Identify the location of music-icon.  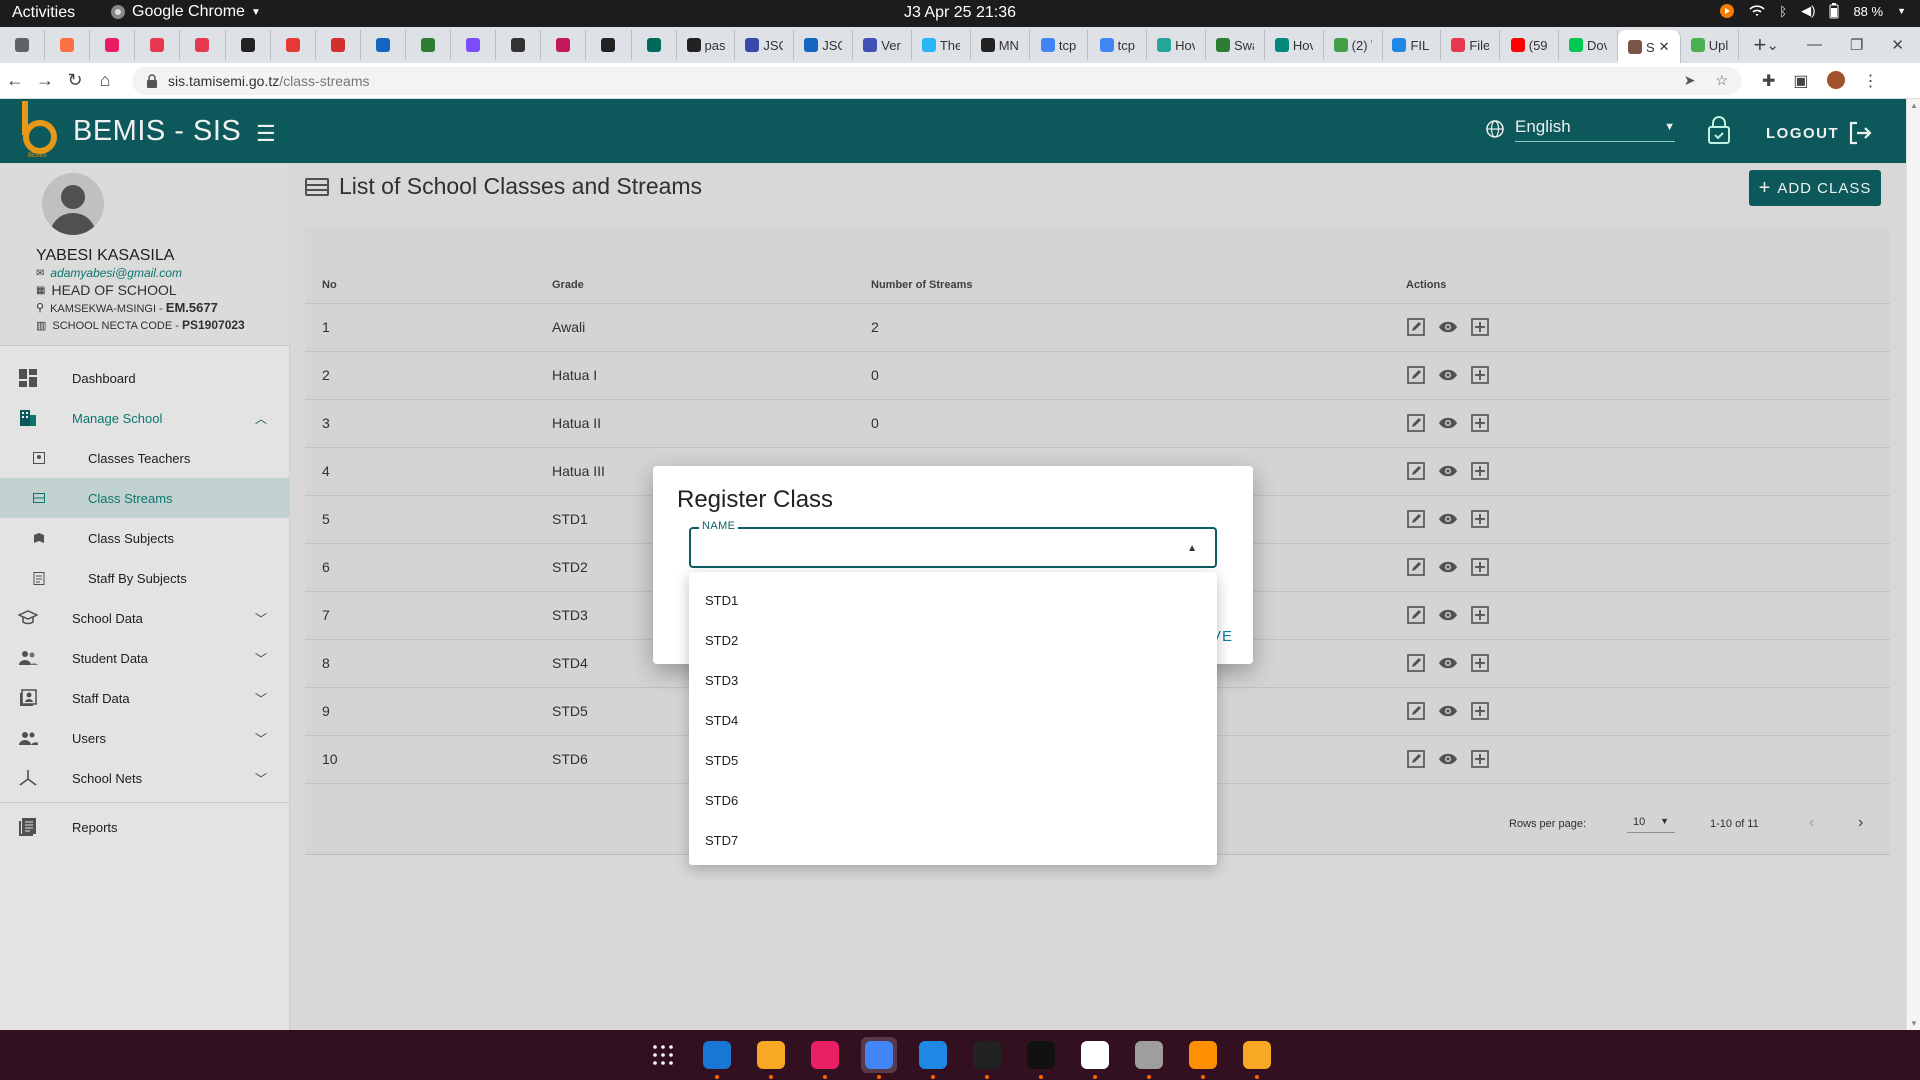
(825, 1058).